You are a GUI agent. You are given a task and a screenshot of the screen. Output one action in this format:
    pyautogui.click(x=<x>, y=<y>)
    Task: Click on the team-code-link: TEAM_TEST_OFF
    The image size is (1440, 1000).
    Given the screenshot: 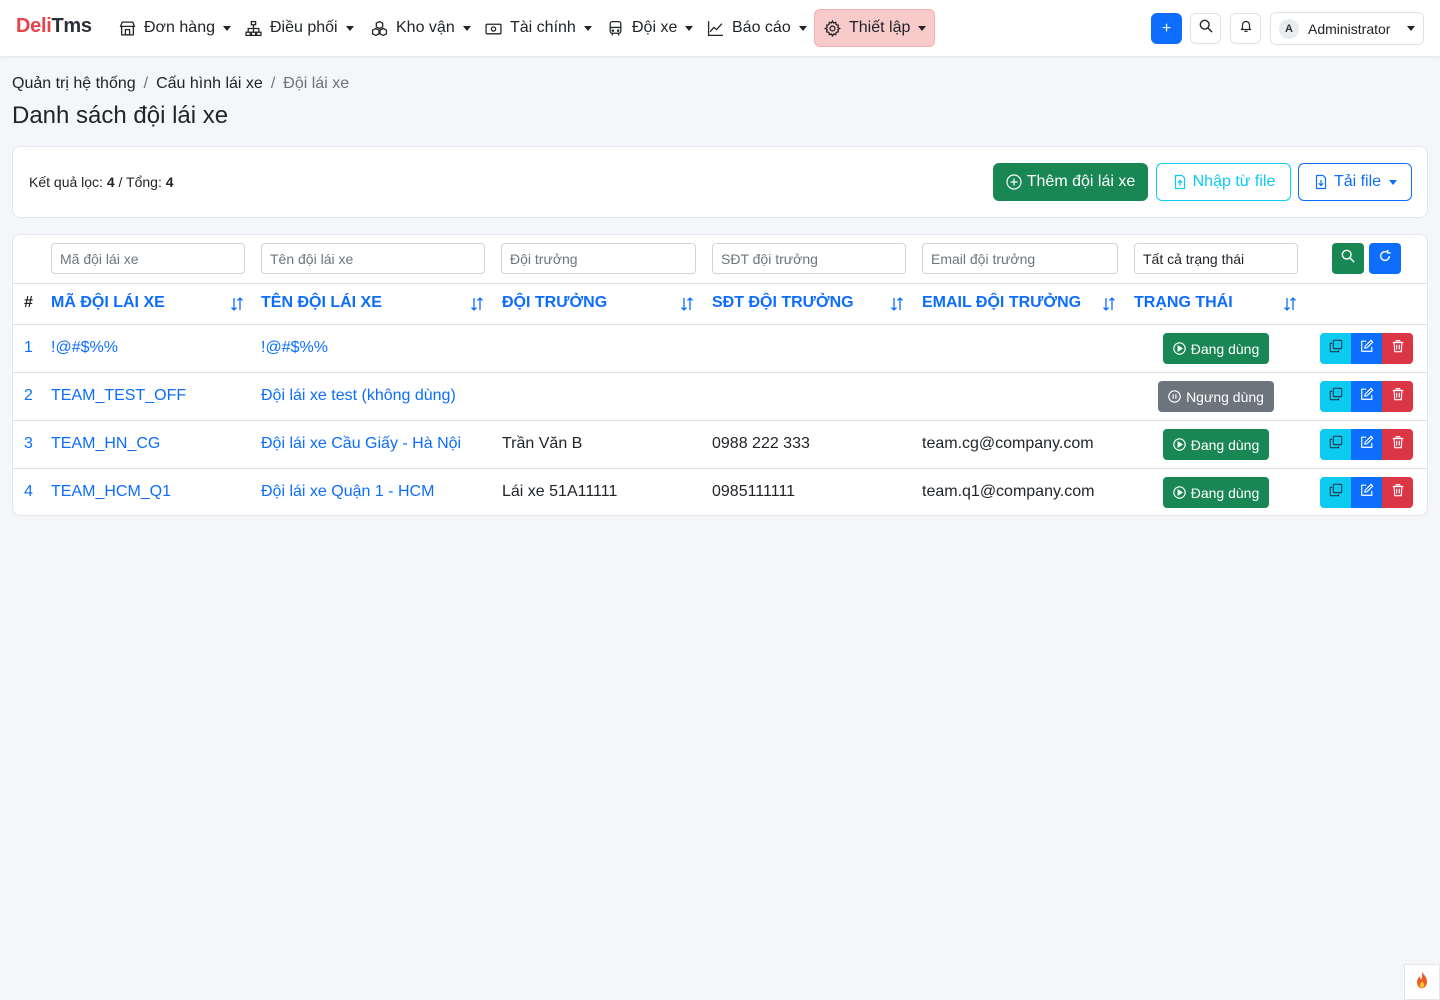 What is the action you would take?
    pyautogui.click(x=118, y=396)
    